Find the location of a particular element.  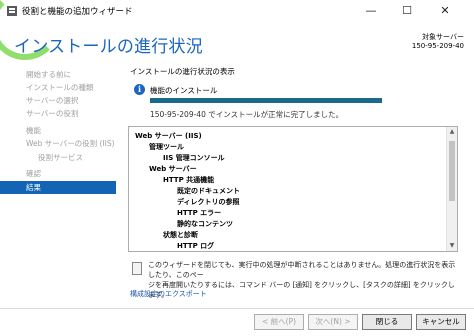

results-tree-item: 既定のドキュメント is located at coordinates (208, 191).